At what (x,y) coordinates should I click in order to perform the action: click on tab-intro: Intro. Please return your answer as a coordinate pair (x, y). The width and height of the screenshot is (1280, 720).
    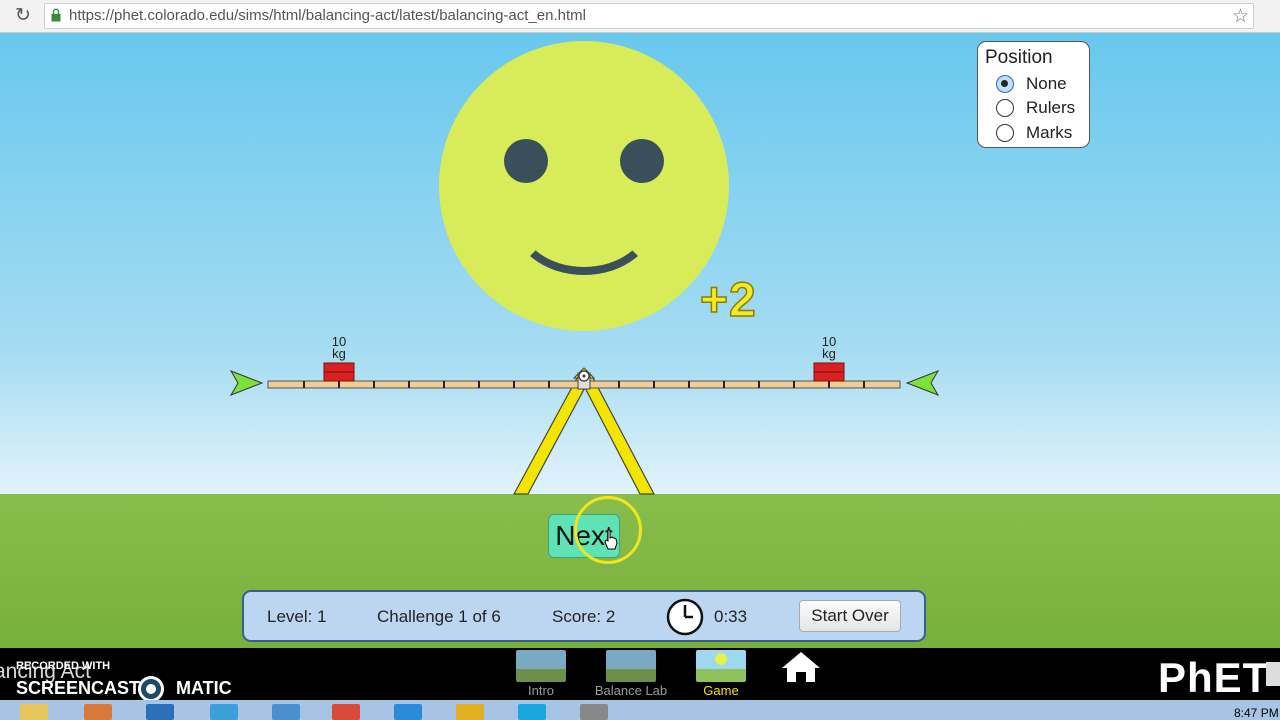
    Looking at the image, I should click on (541, 674).